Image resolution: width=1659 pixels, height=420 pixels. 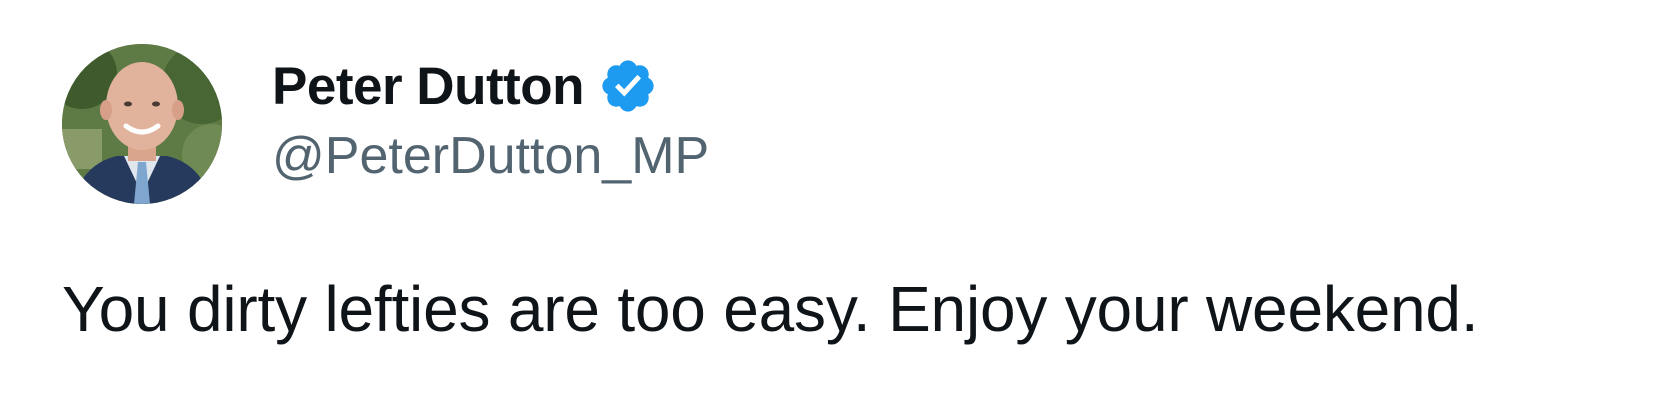 I want to click on verified-badge-icon, so click(x=628, y=86).